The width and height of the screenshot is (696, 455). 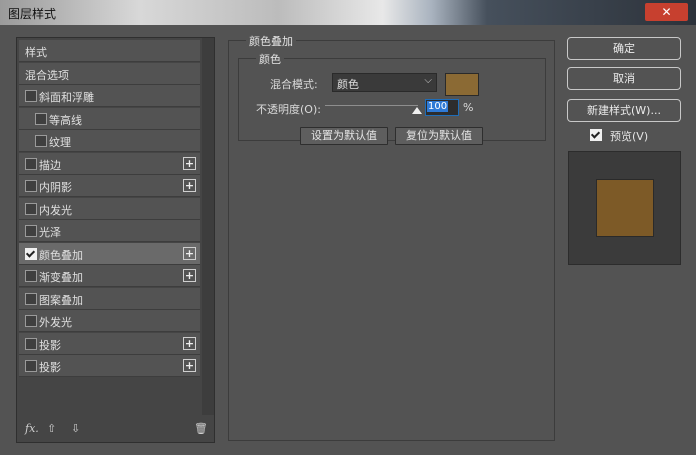 What do you see at coordinates (468, 107) in the screenshot?
I see `opacity-unit: %` at bounding box center [468, 107].